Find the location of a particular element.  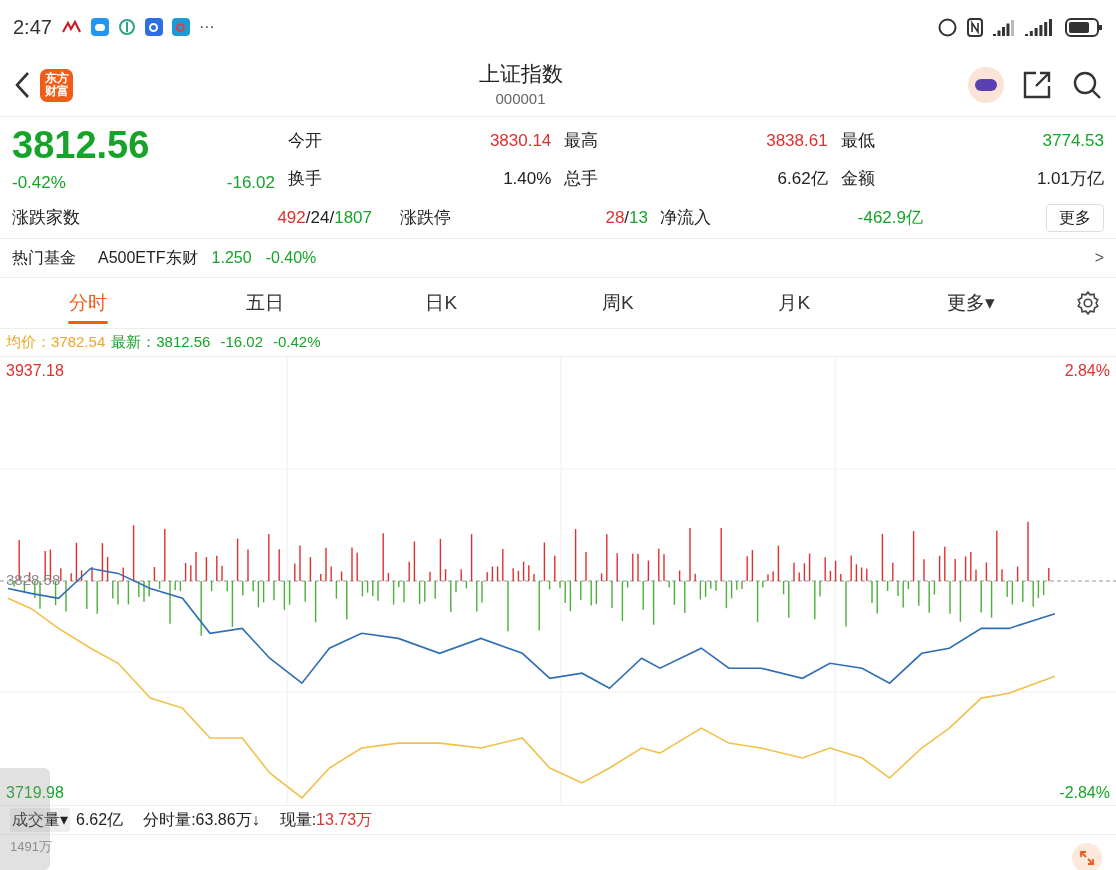

fund-price: 1.250 is located at coordinates (231, 258).